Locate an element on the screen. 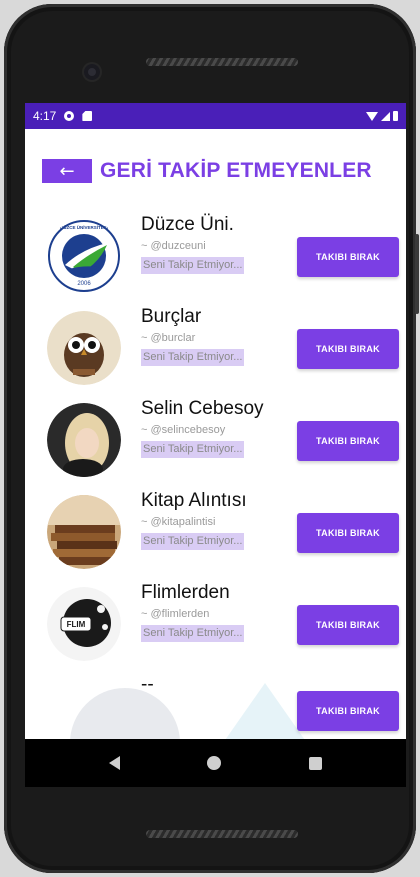 The height and width of the screenshot is (877, 420). page-title: GERİ TAKİP ETMEYENLER is located at coordinates (236, 170).